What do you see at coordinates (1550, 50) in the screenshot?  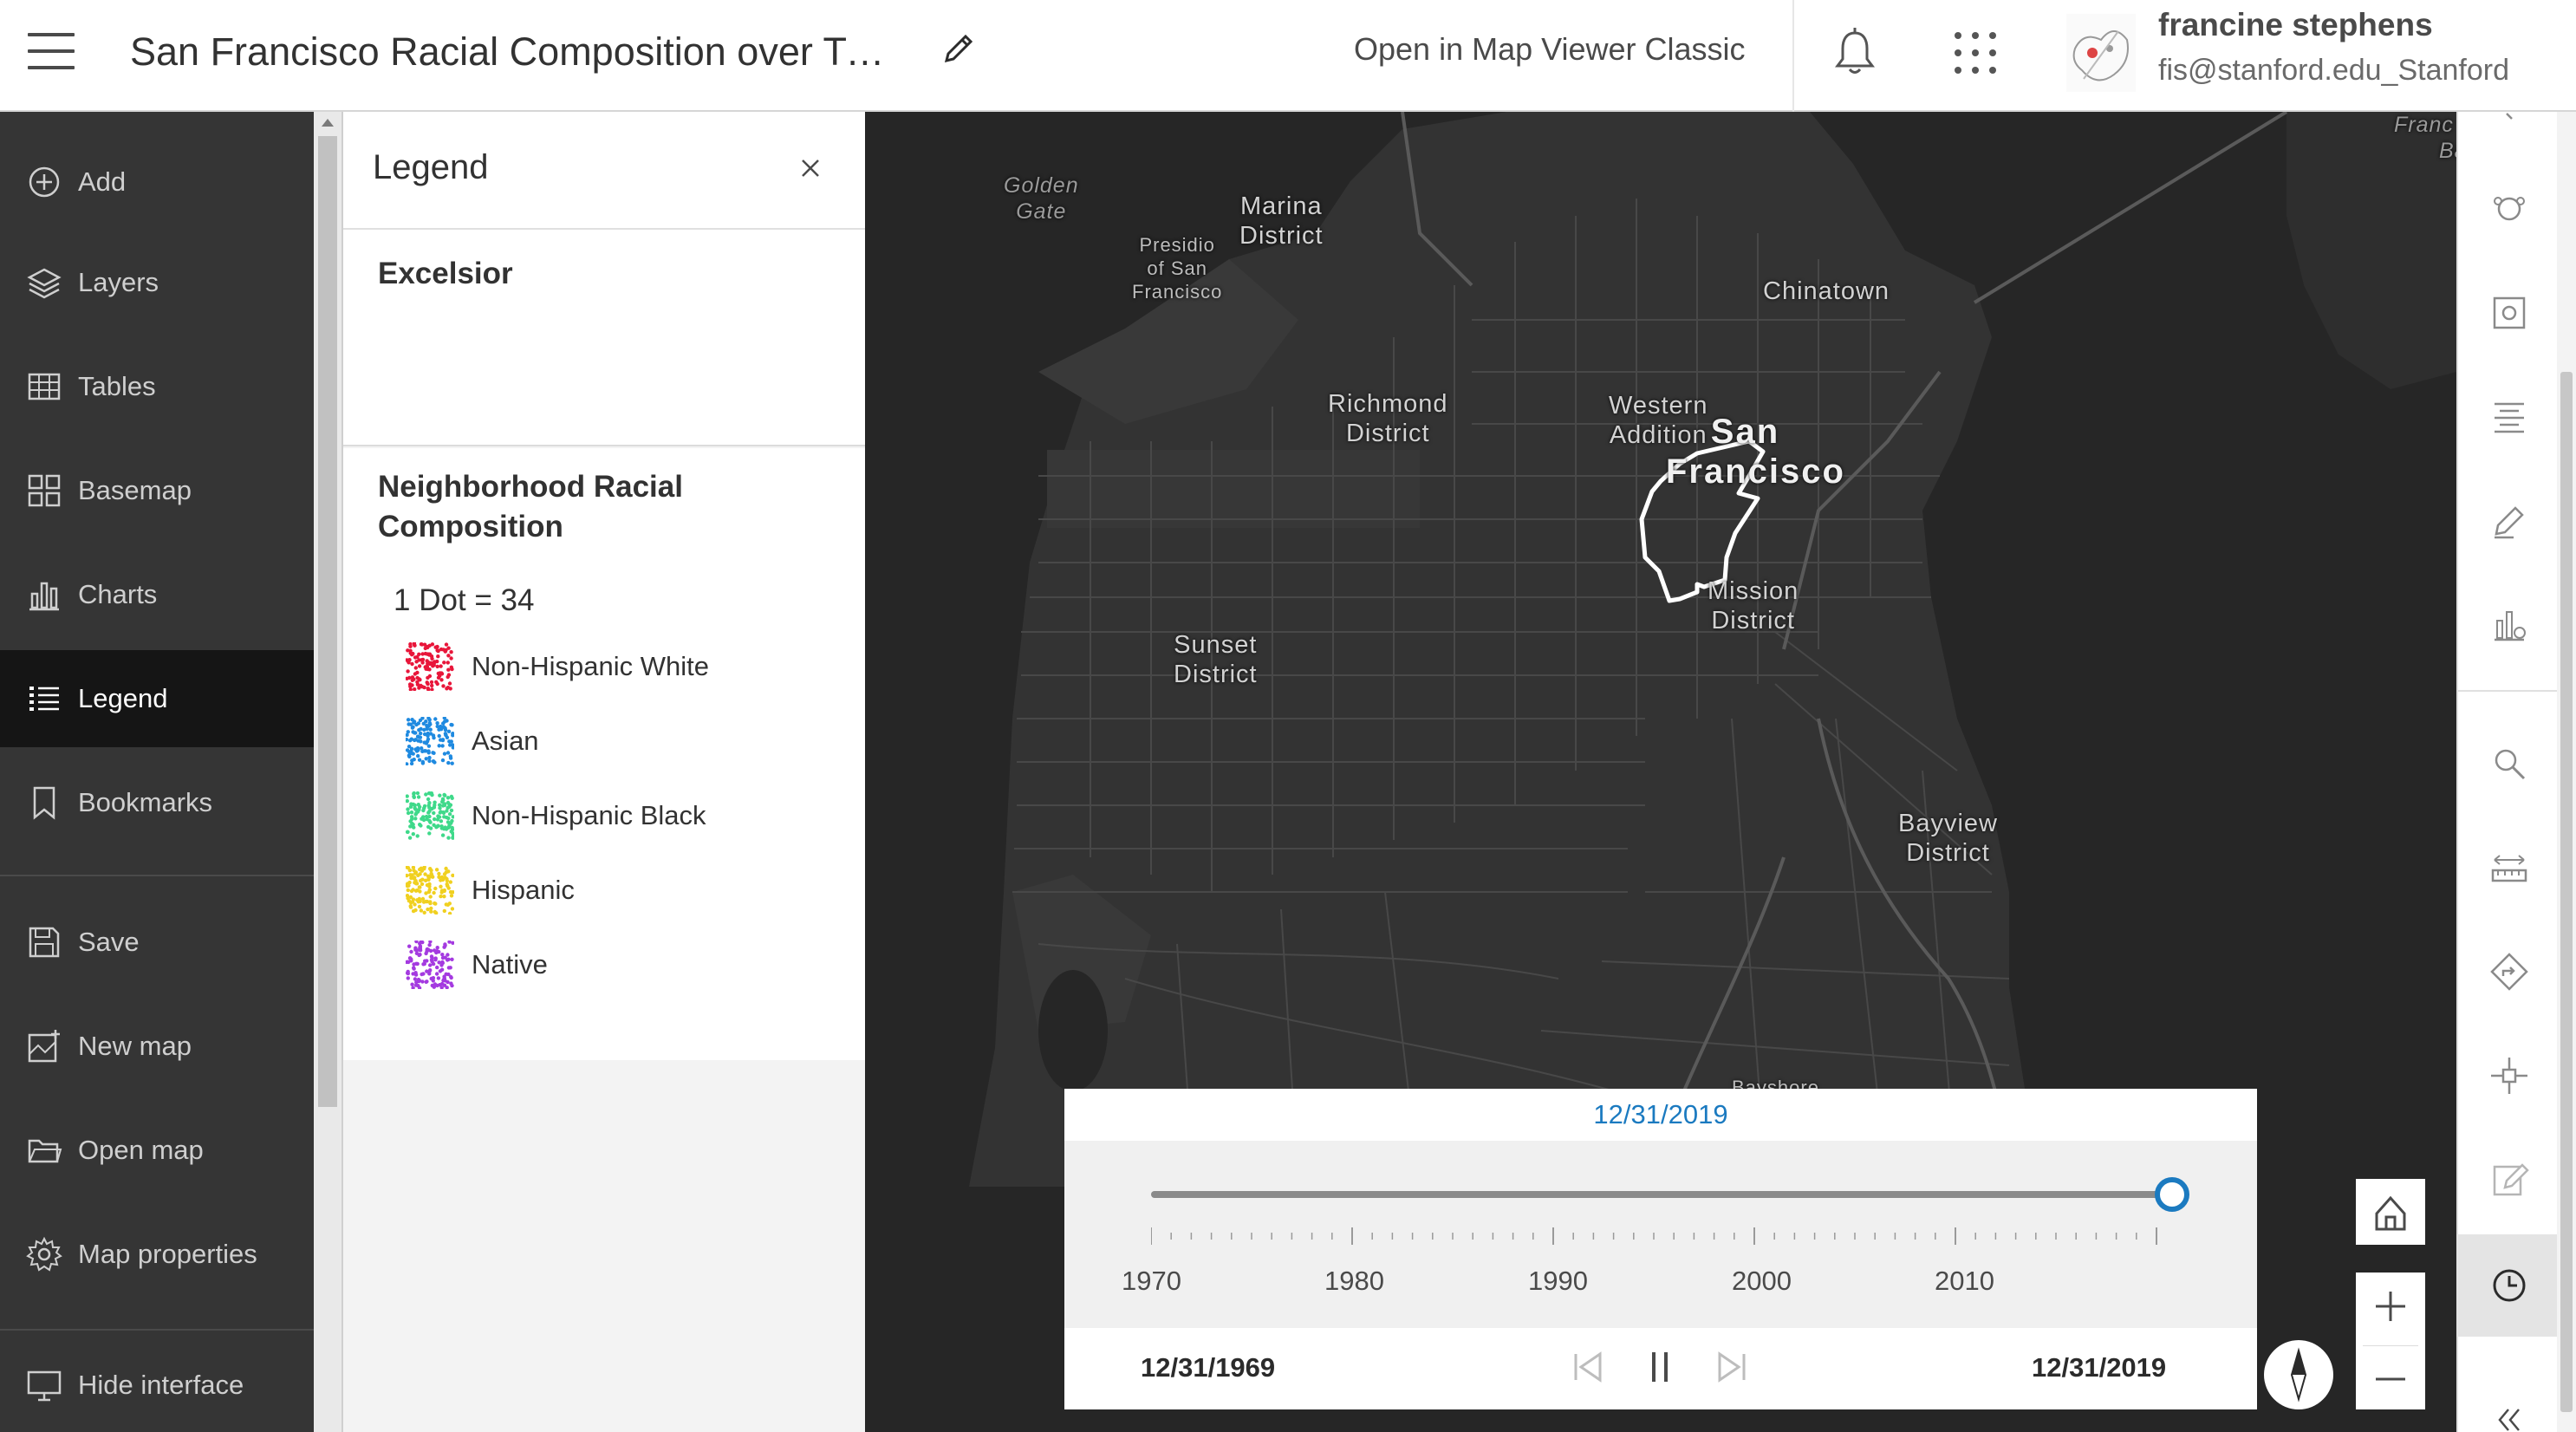 I see `open-classic-link: Open in Map Viewer Classic` at bounding box center [1550, 50].